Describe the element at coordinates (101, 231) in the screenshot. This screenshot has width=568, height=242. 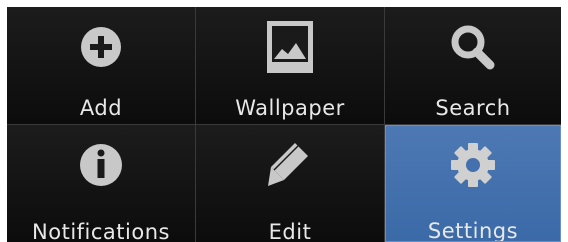
I see `menu-item-label: Notifications` at that location.